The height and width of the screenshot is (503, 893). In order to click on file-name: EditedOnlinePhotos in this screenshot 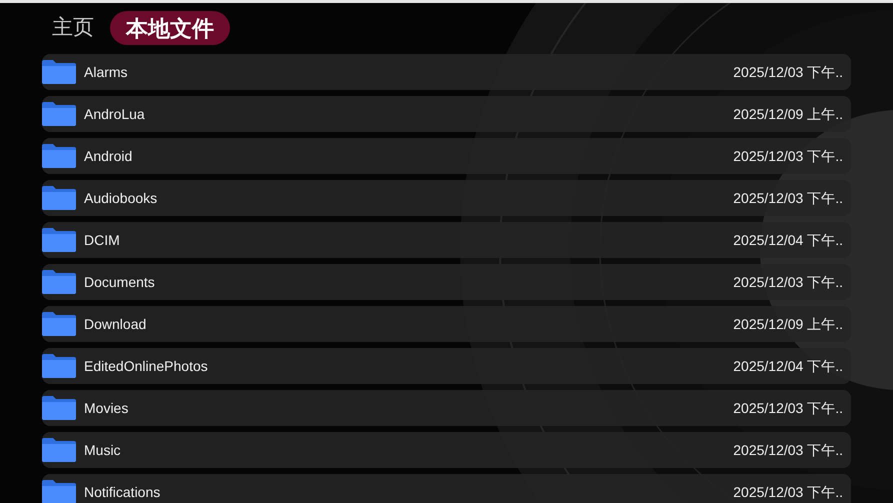, I will do `click(146, 366)`.